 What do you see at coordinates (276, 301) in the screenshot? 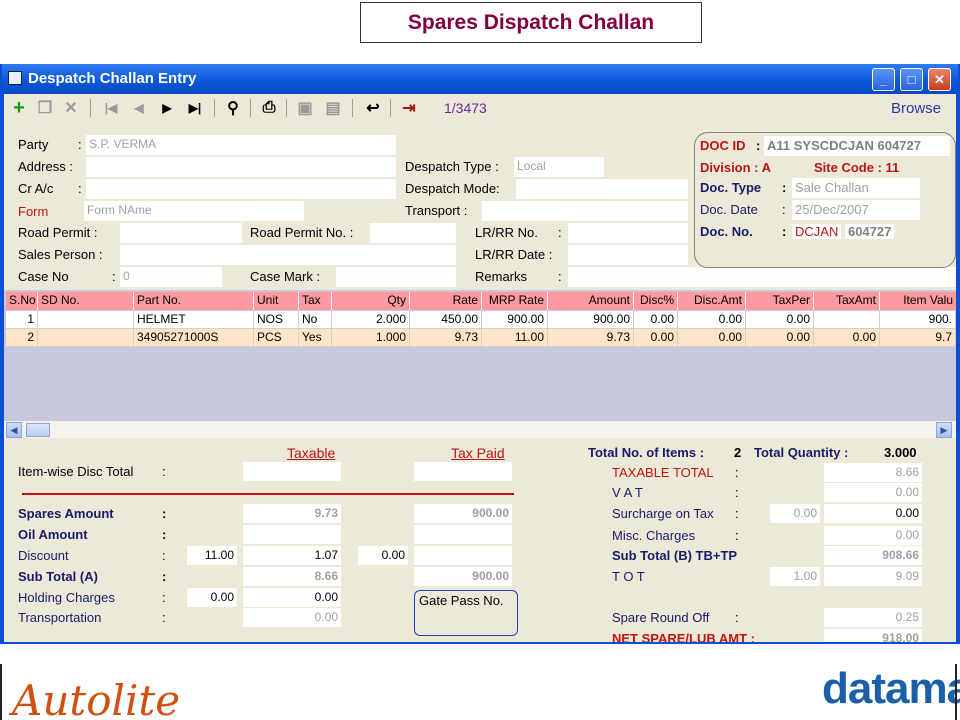
I see `col-unit: Unit` at bounding box center [276, 301].